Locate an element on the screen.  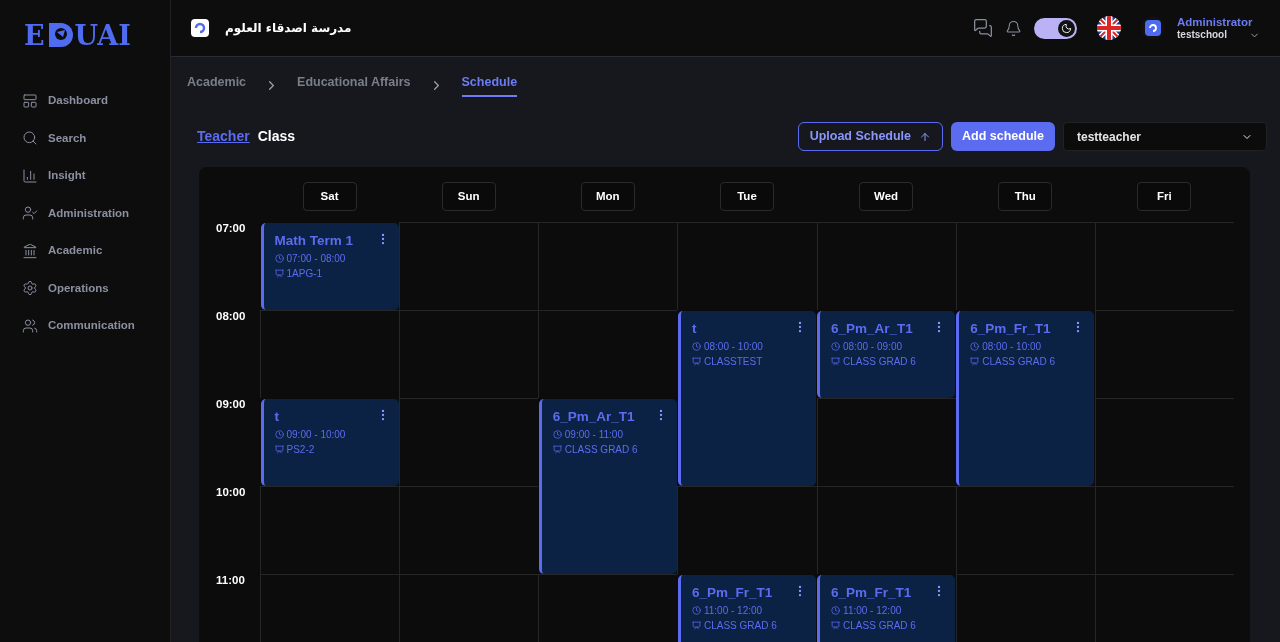
sidebar-item: Academic is located at coordinates (85, 251).